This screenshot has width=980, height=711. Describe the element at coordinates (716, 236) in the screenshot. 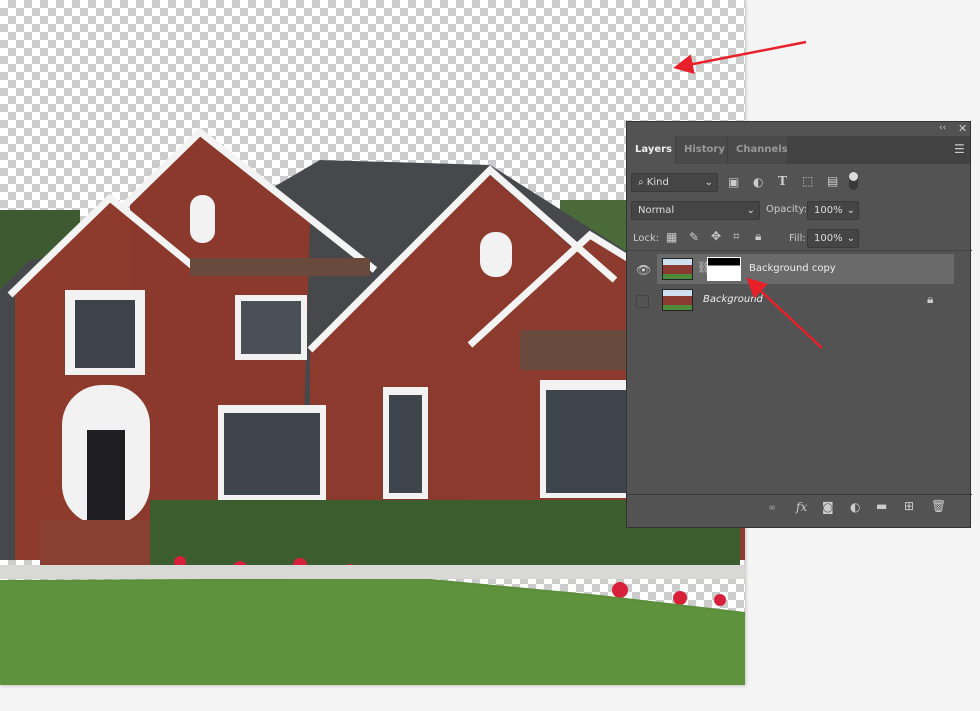

I see `lock-position-icon: ✥` at that location.